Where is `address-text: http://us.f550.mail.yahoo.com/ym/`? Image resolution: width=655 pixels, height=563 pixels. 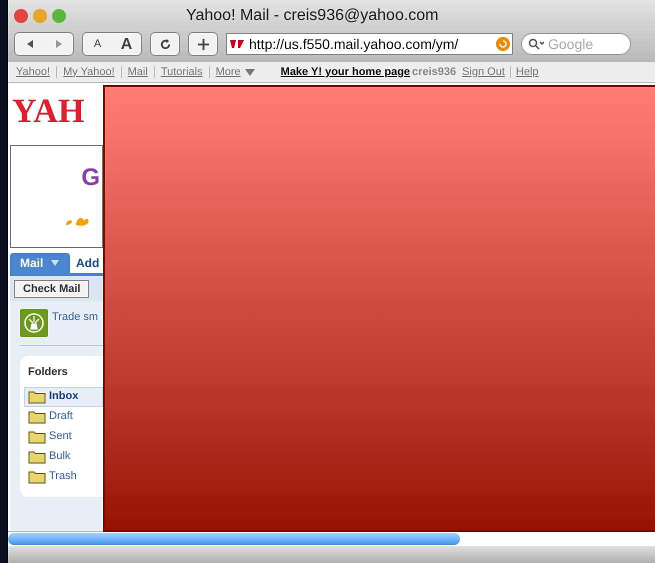 address-text: http://us.f550.mail.yahoo.com/ym/ is located at coordinates (353, 44).